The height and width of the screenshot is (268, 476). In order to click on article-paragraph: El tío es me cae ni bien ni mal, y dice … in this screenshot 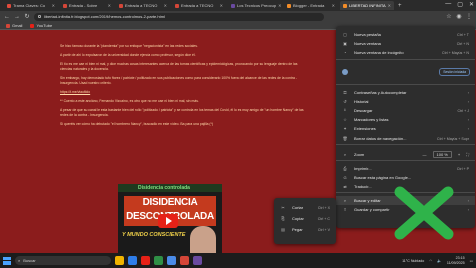, I will do `click(179, 66)`.